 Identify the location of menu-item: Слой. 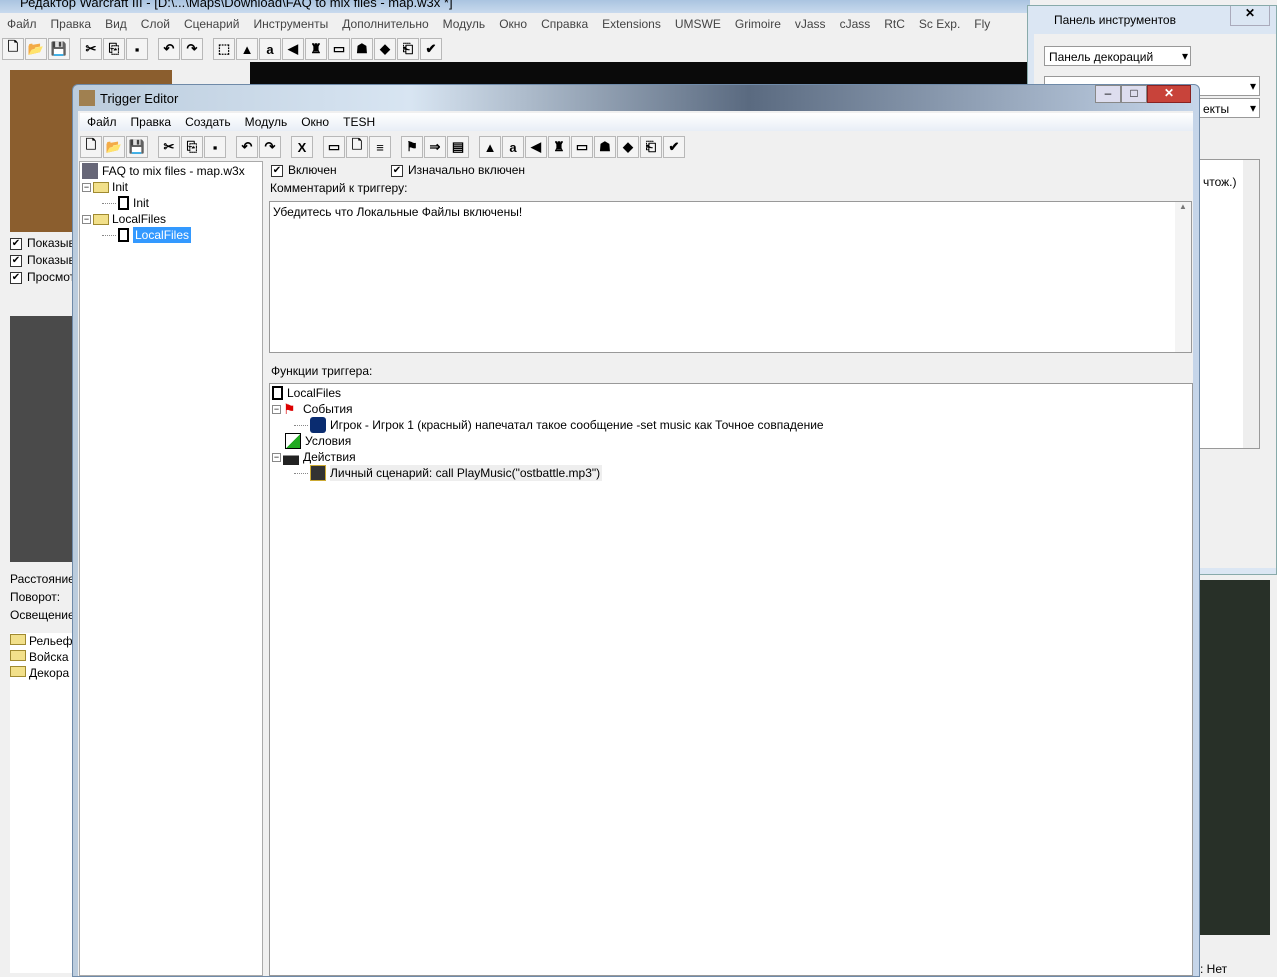
(155, 24).